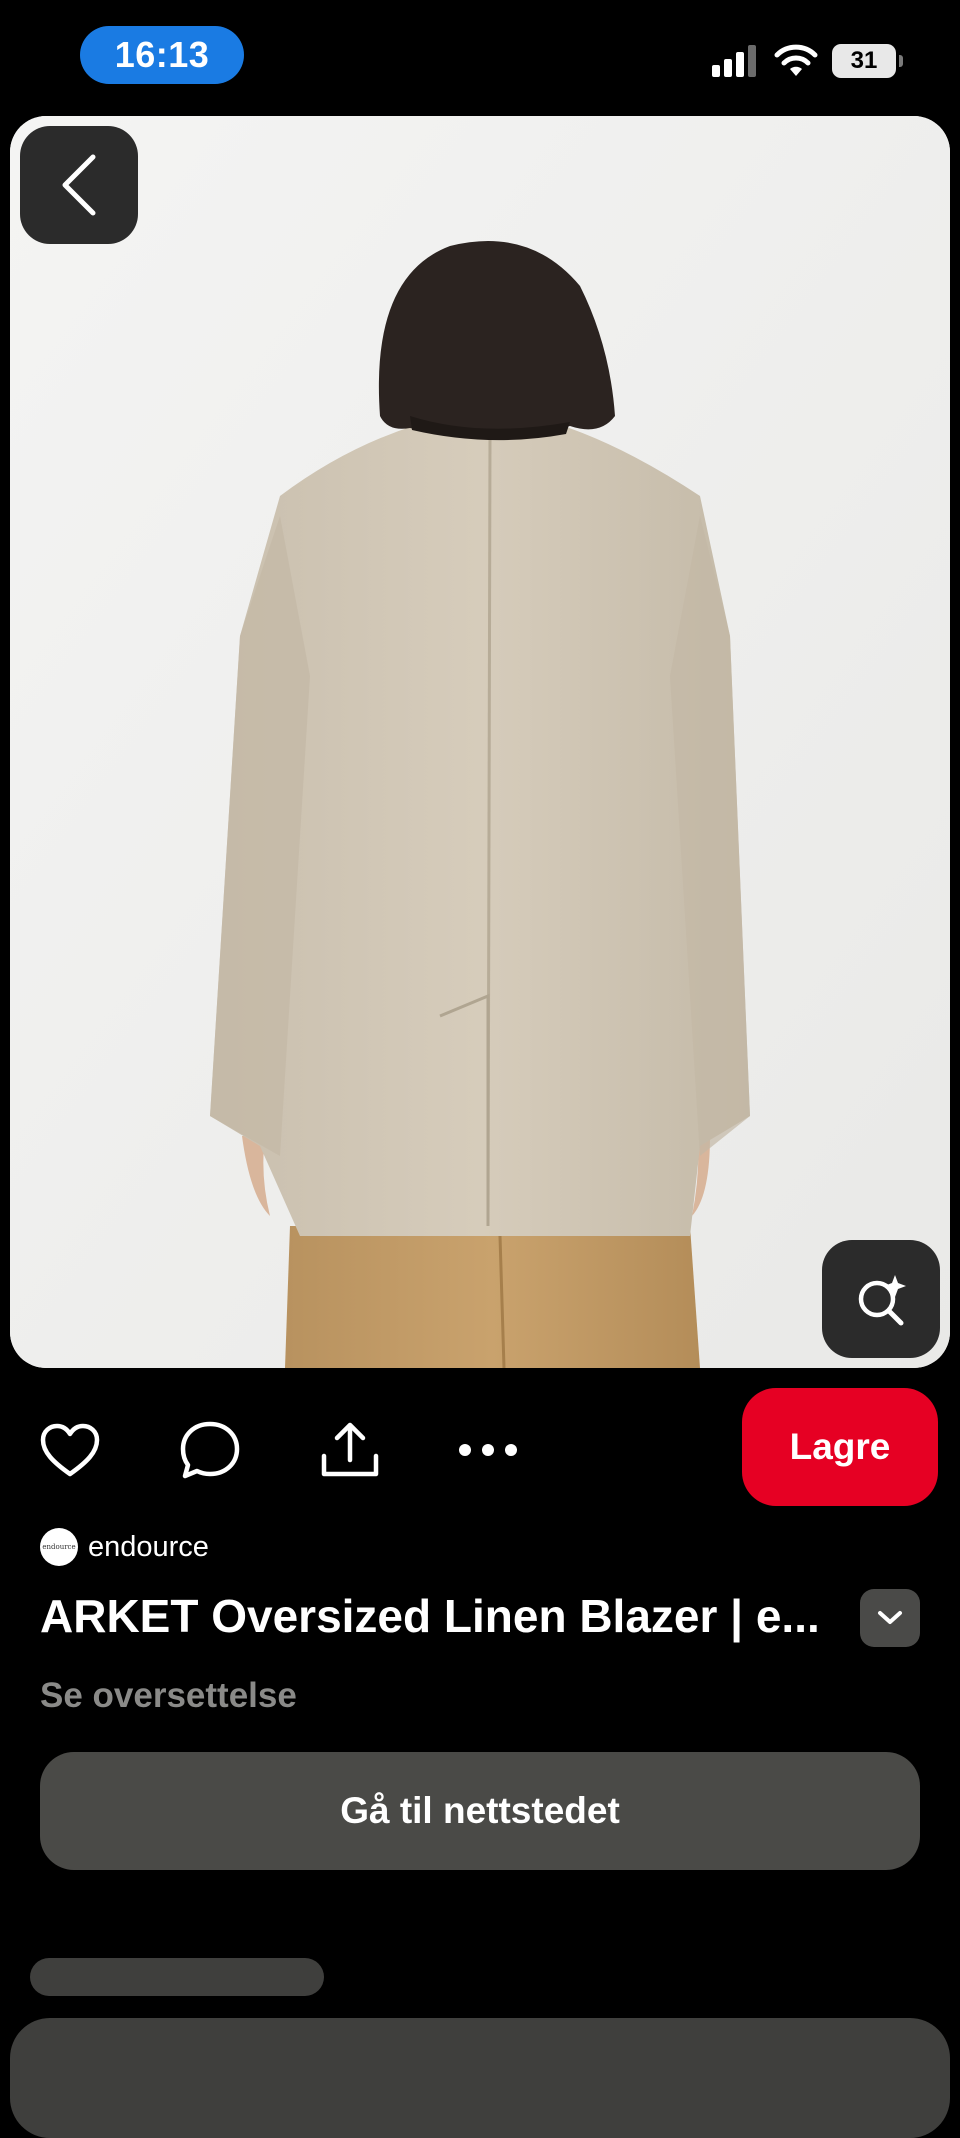 This screenshot has height=2138, width=960. What do you see at coordinates (480, 56) in the screenshot?
I see `status-bar: 16:13 31` at bounding box center [480, 56].